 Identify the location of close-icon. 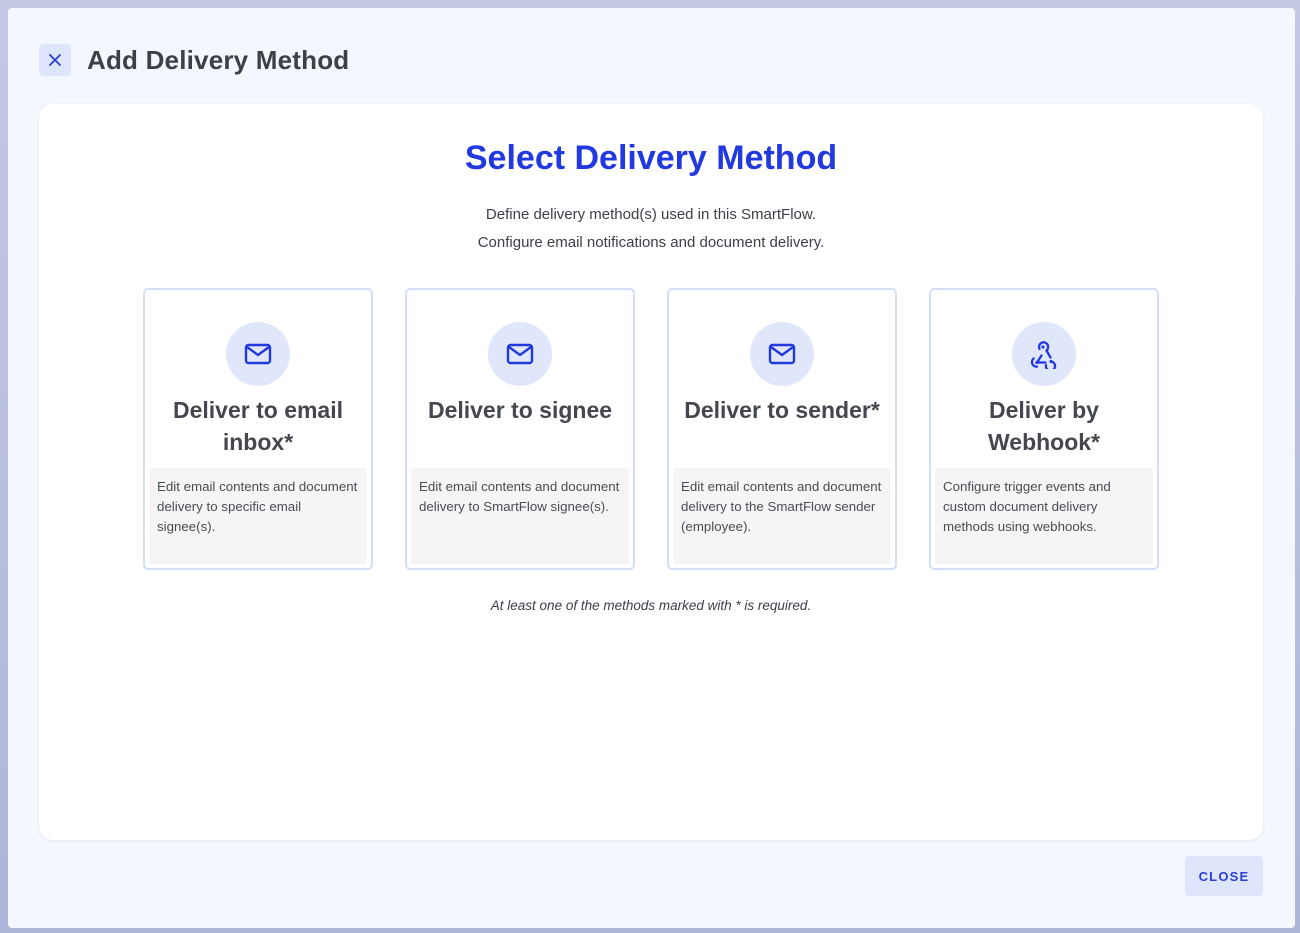
(55, 60).